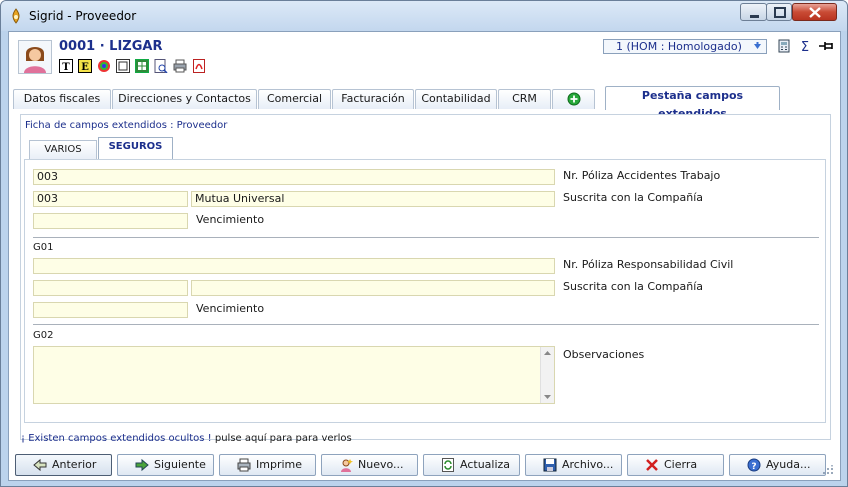 The width and height of the screenshot is (848, 487). Describe the element at coordinates (161, 66) in the screenshot. I see `preview-icon` at that location.